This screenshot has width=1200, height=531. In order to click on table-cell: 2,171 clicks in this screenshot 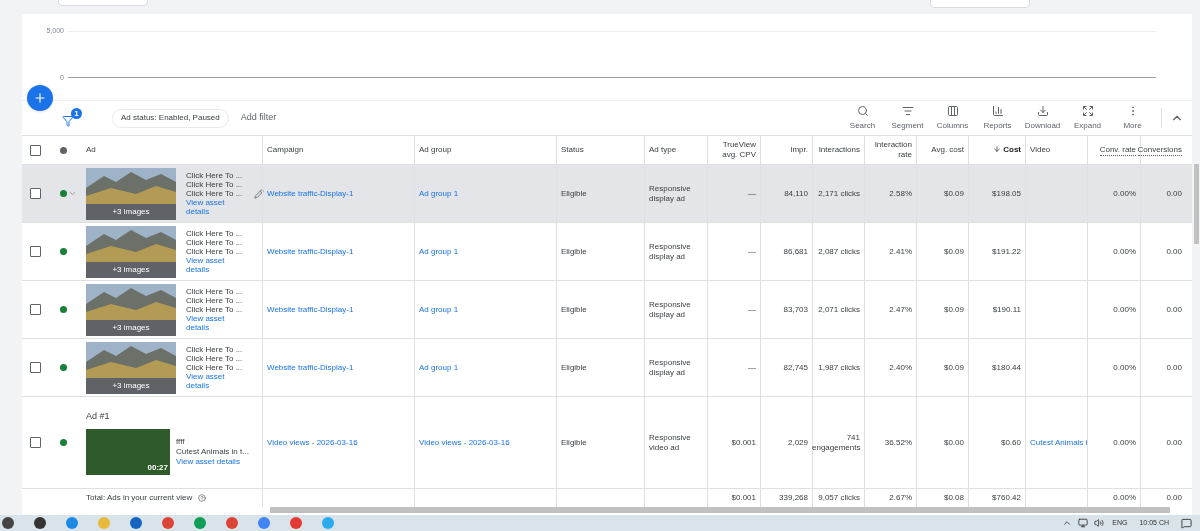, I will do `click(839, 193)`.